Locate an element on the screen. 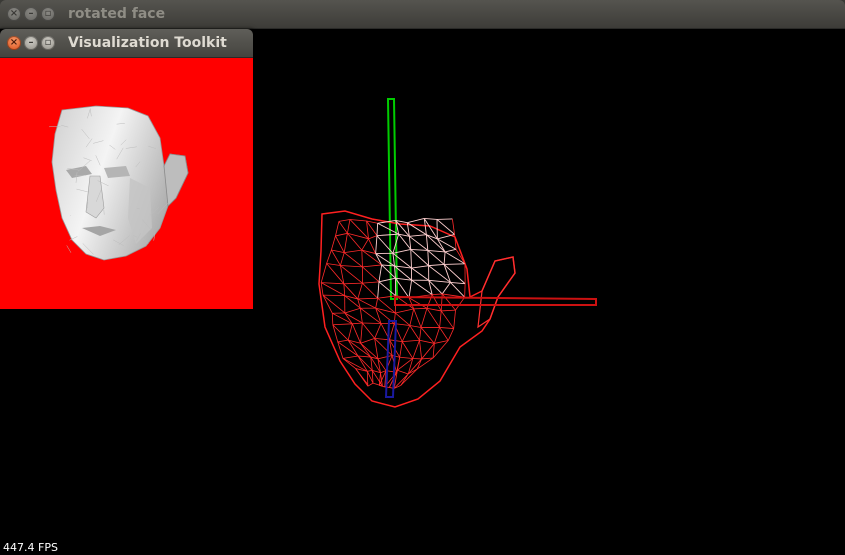  main-maximize-button: ▫ is located at coordinates (48, 14).